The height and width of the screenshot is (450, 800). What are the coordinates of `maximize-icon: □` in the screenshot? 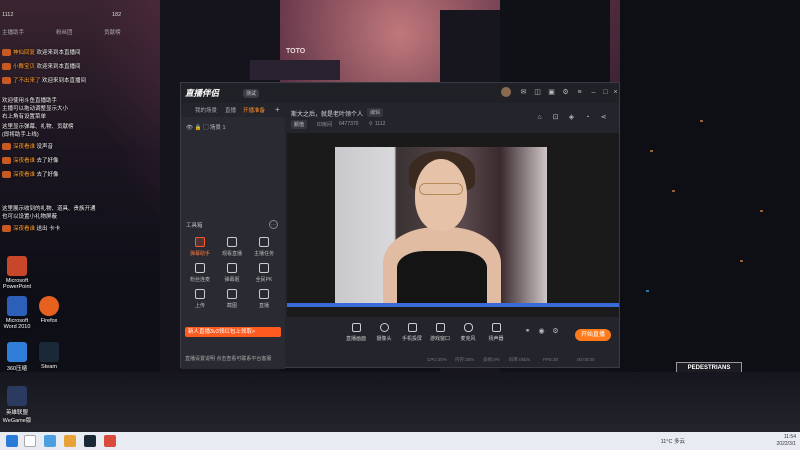 It's located at (605, 92).